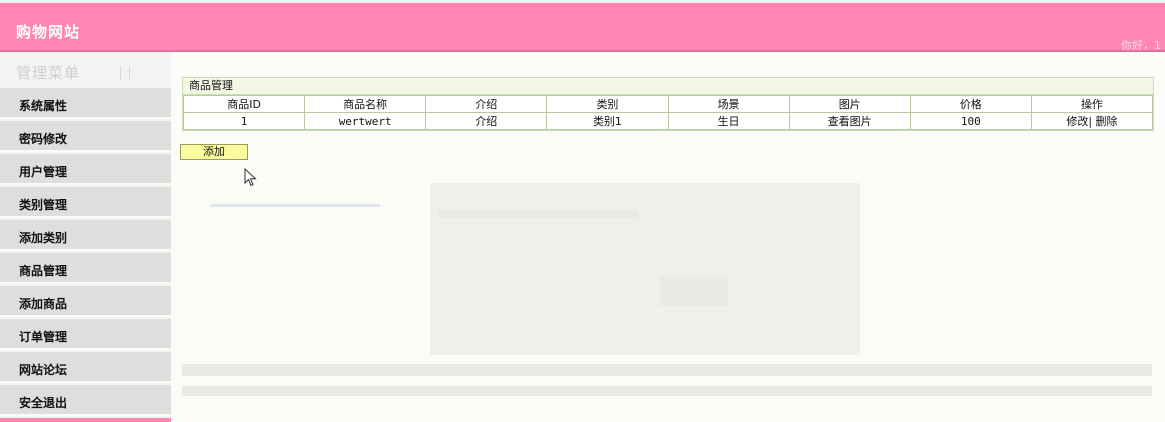 The width and height of the screenshot is (1165, 422). Describe the element at coordinates (43, 238) in the screenshot. I see `sidebar-item-label: 添加类别` at that location.